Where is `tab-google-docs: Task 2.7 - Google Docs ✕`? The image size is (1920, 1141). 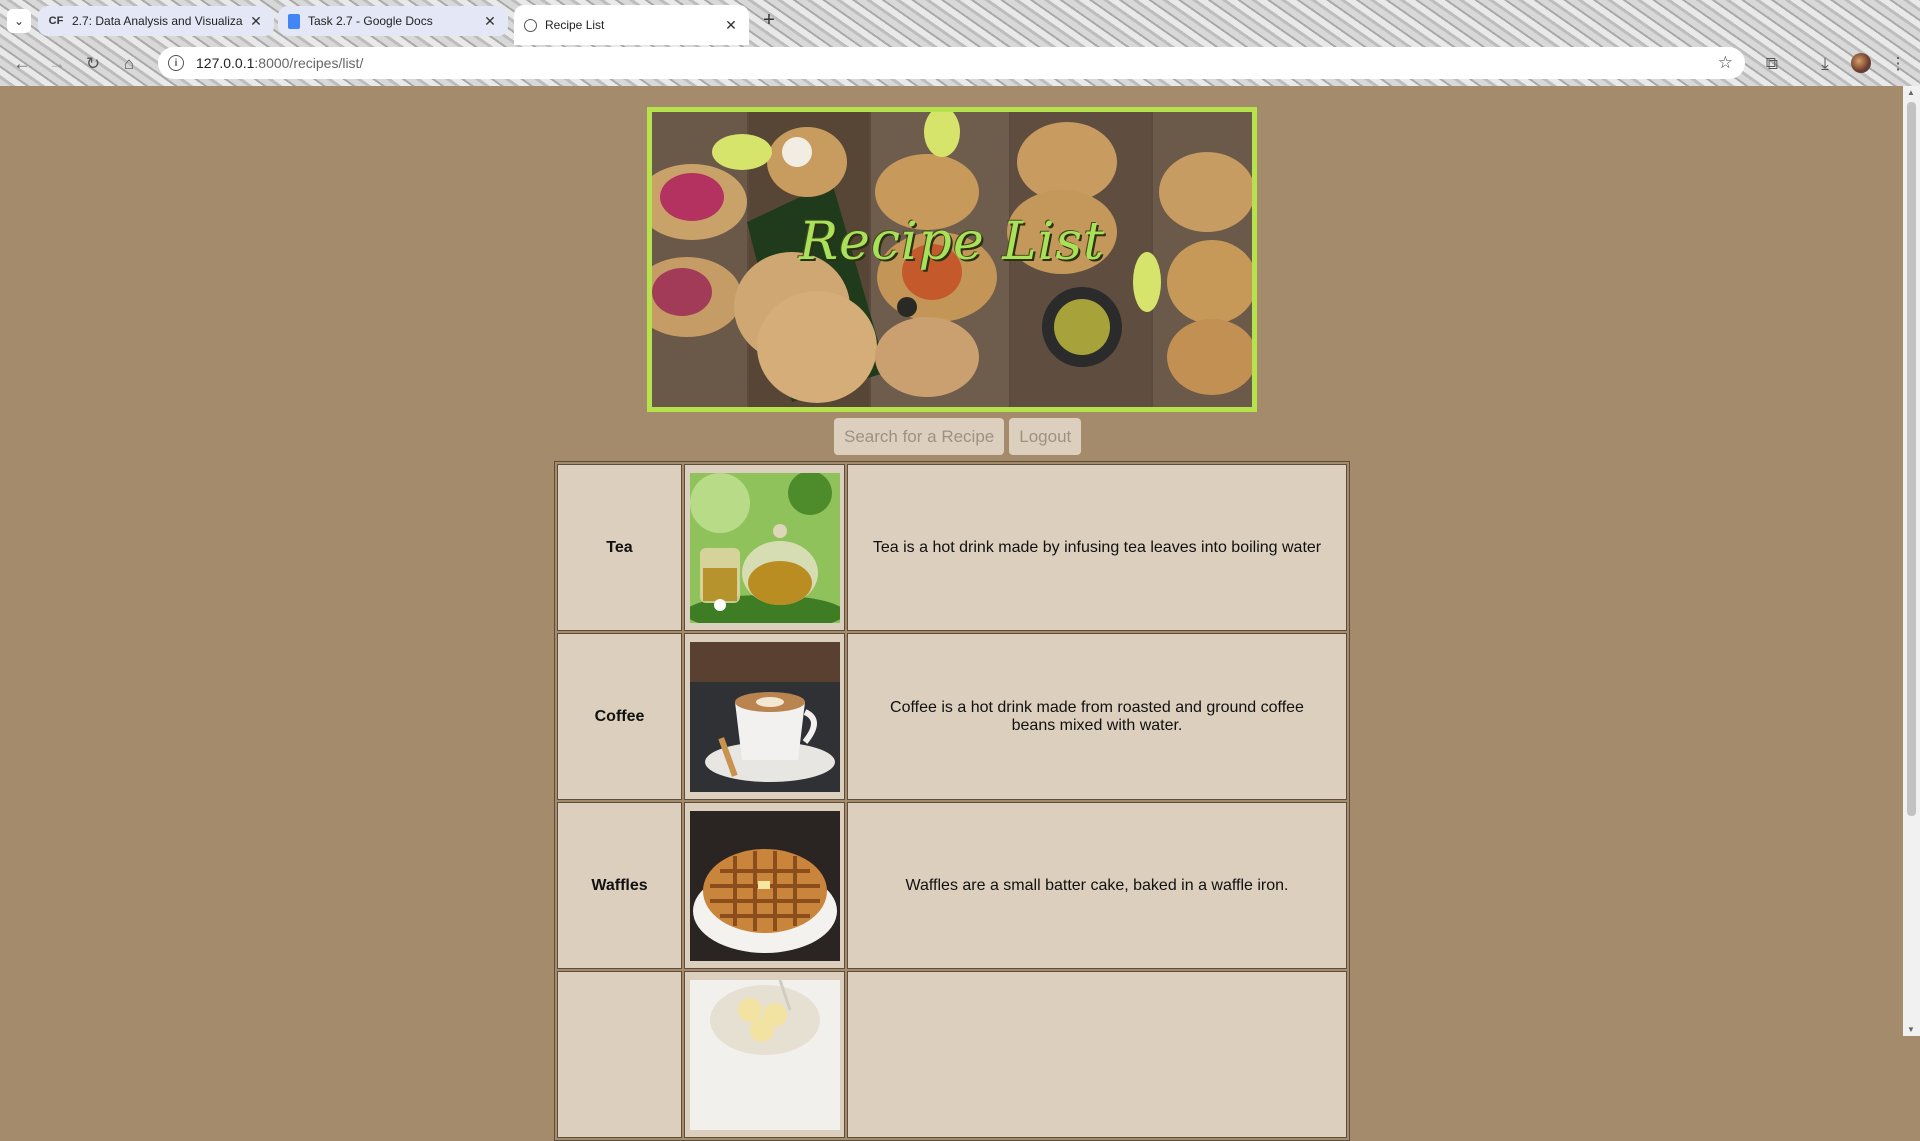 tab-google-docs: Task 2.7 - Google Docs ✕ is located at coordinates (393, 21).